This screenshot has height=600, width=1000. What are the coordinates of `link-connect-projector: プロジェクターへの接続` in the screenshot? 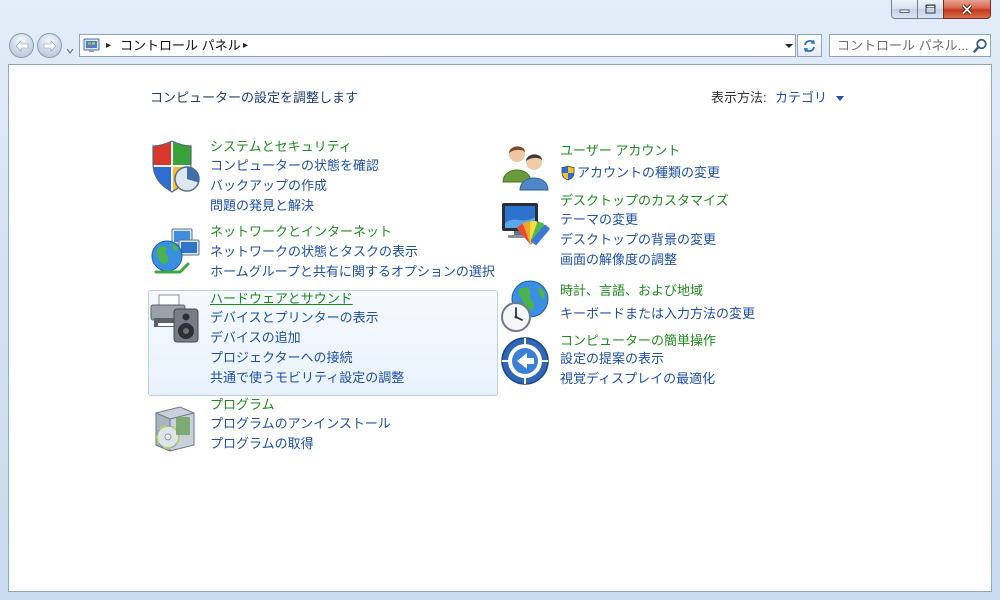 It's located at (281, 358).